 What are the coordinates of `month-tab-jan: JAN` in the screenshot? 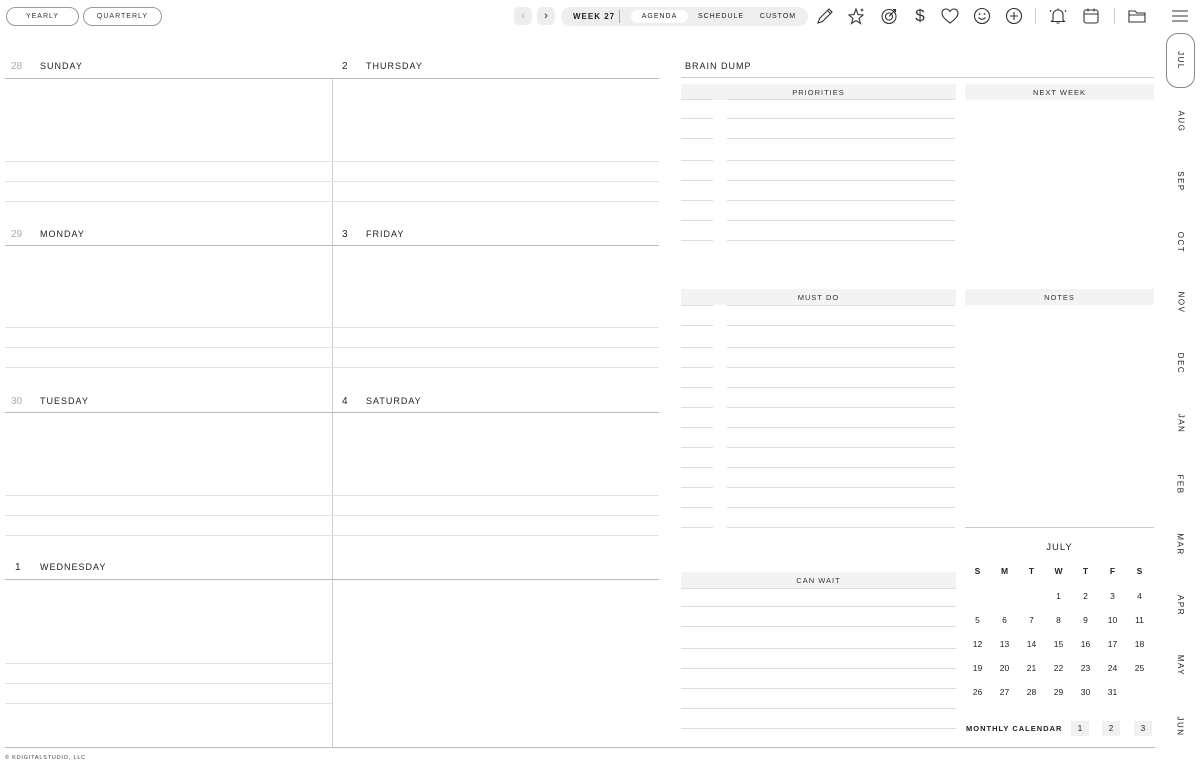 It's located at (1180, 423).